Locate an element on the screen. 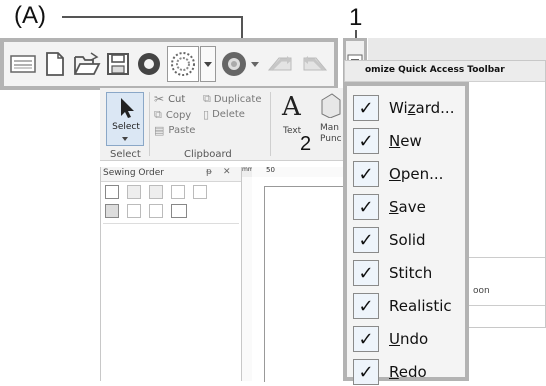 Image resolution: width=546 pixels, height=386 pixels. pin-icon: ᵽ is located at coordinates (209, 172).